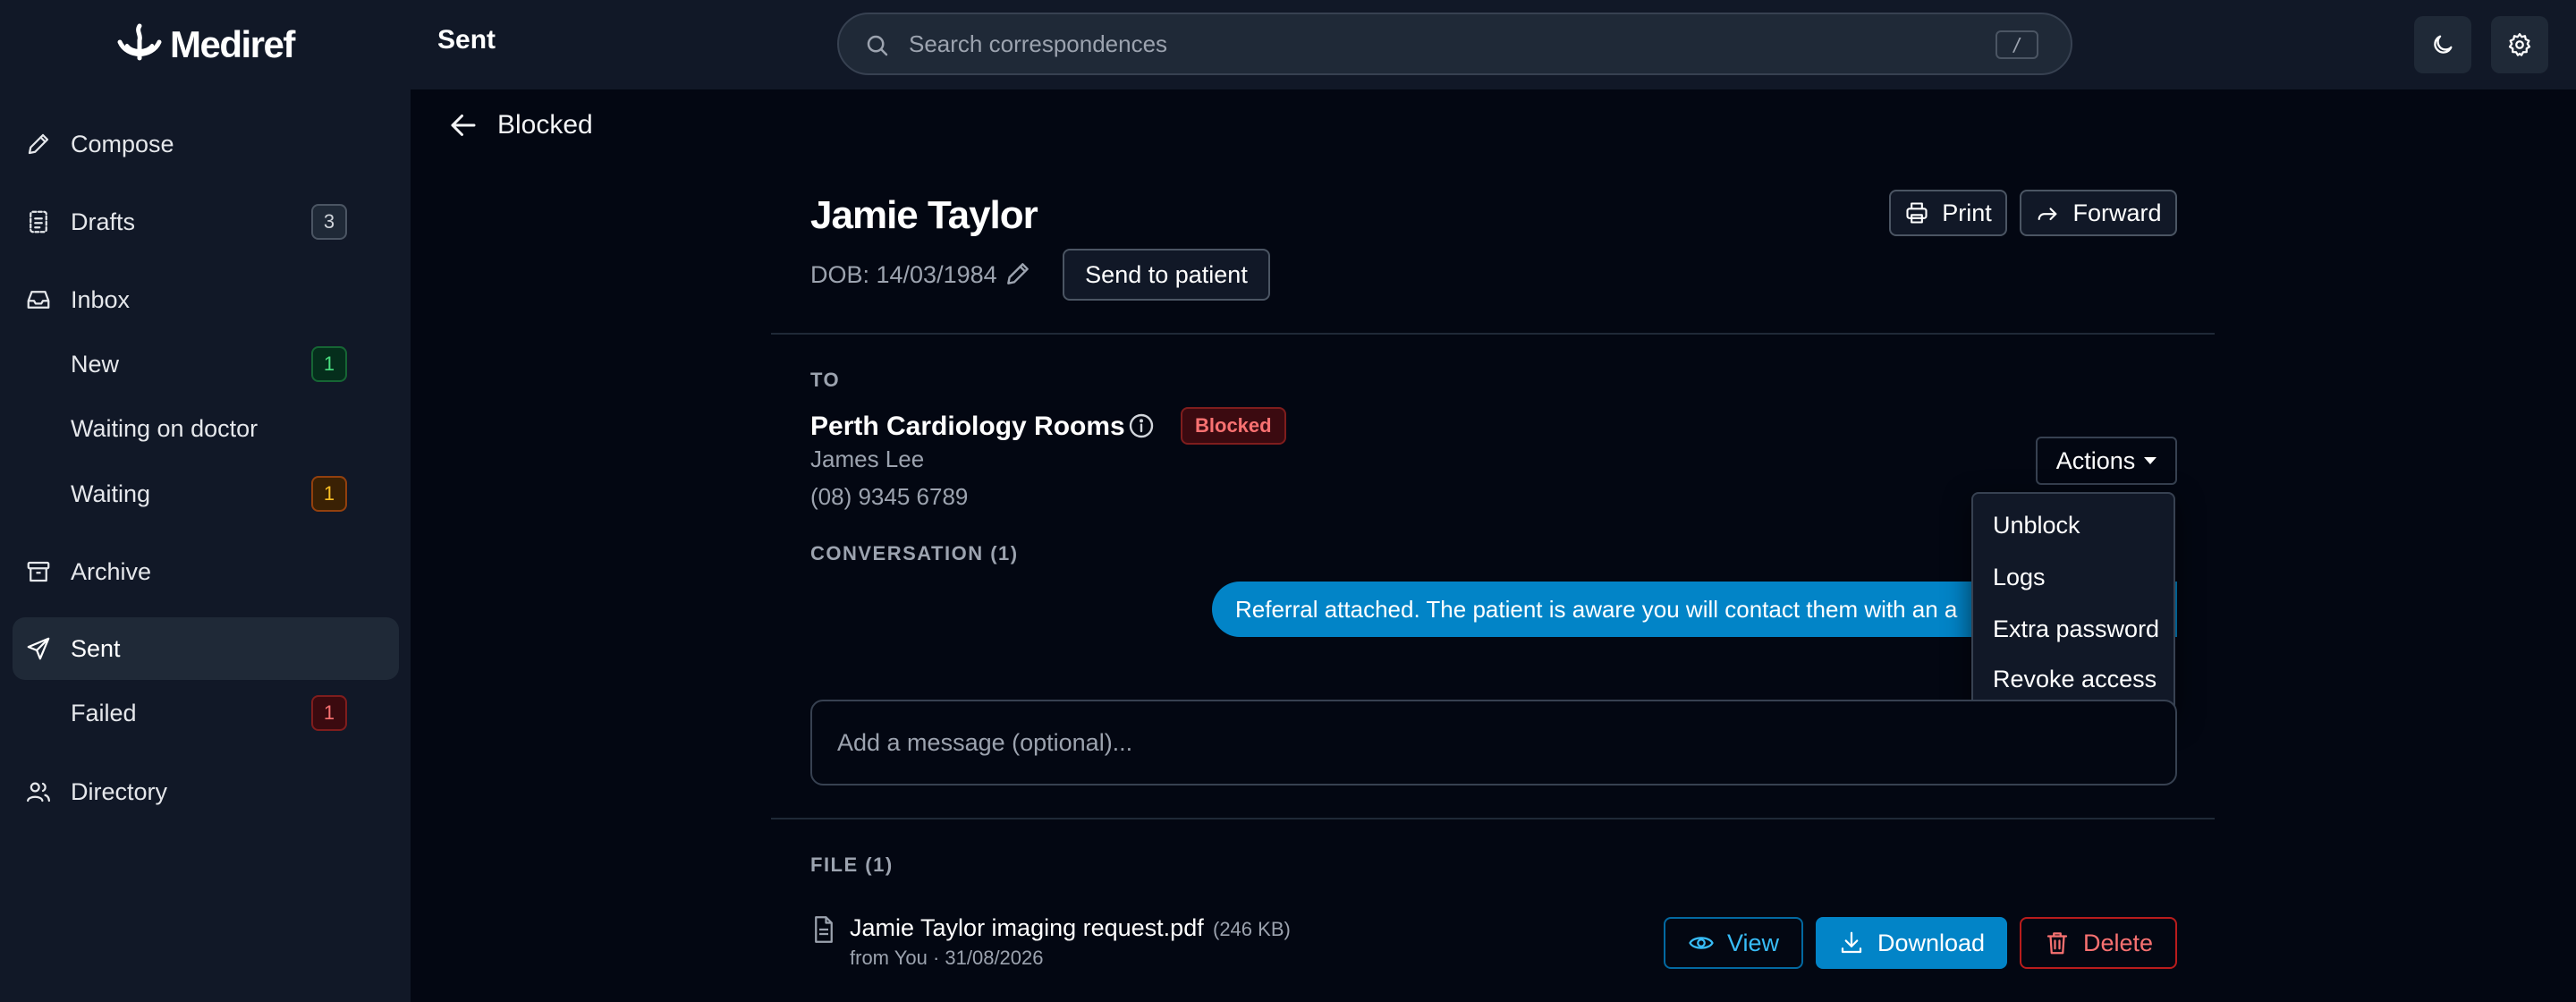 The height and width of the screenshot is (1002, 2576). Describe the element at coordinates (329, 222) in the screenshot. I see `drafts-count-badge: 3` at that location.